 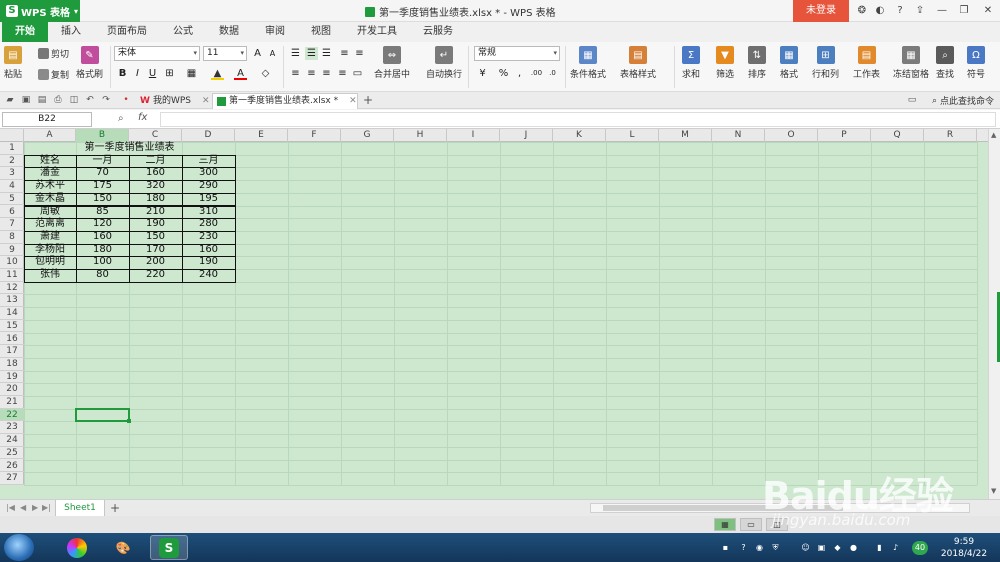 What do you see at coordinates (25, 32) in the screenshot?
I see `tab-home: 开始` at bounding box center [25, 32].